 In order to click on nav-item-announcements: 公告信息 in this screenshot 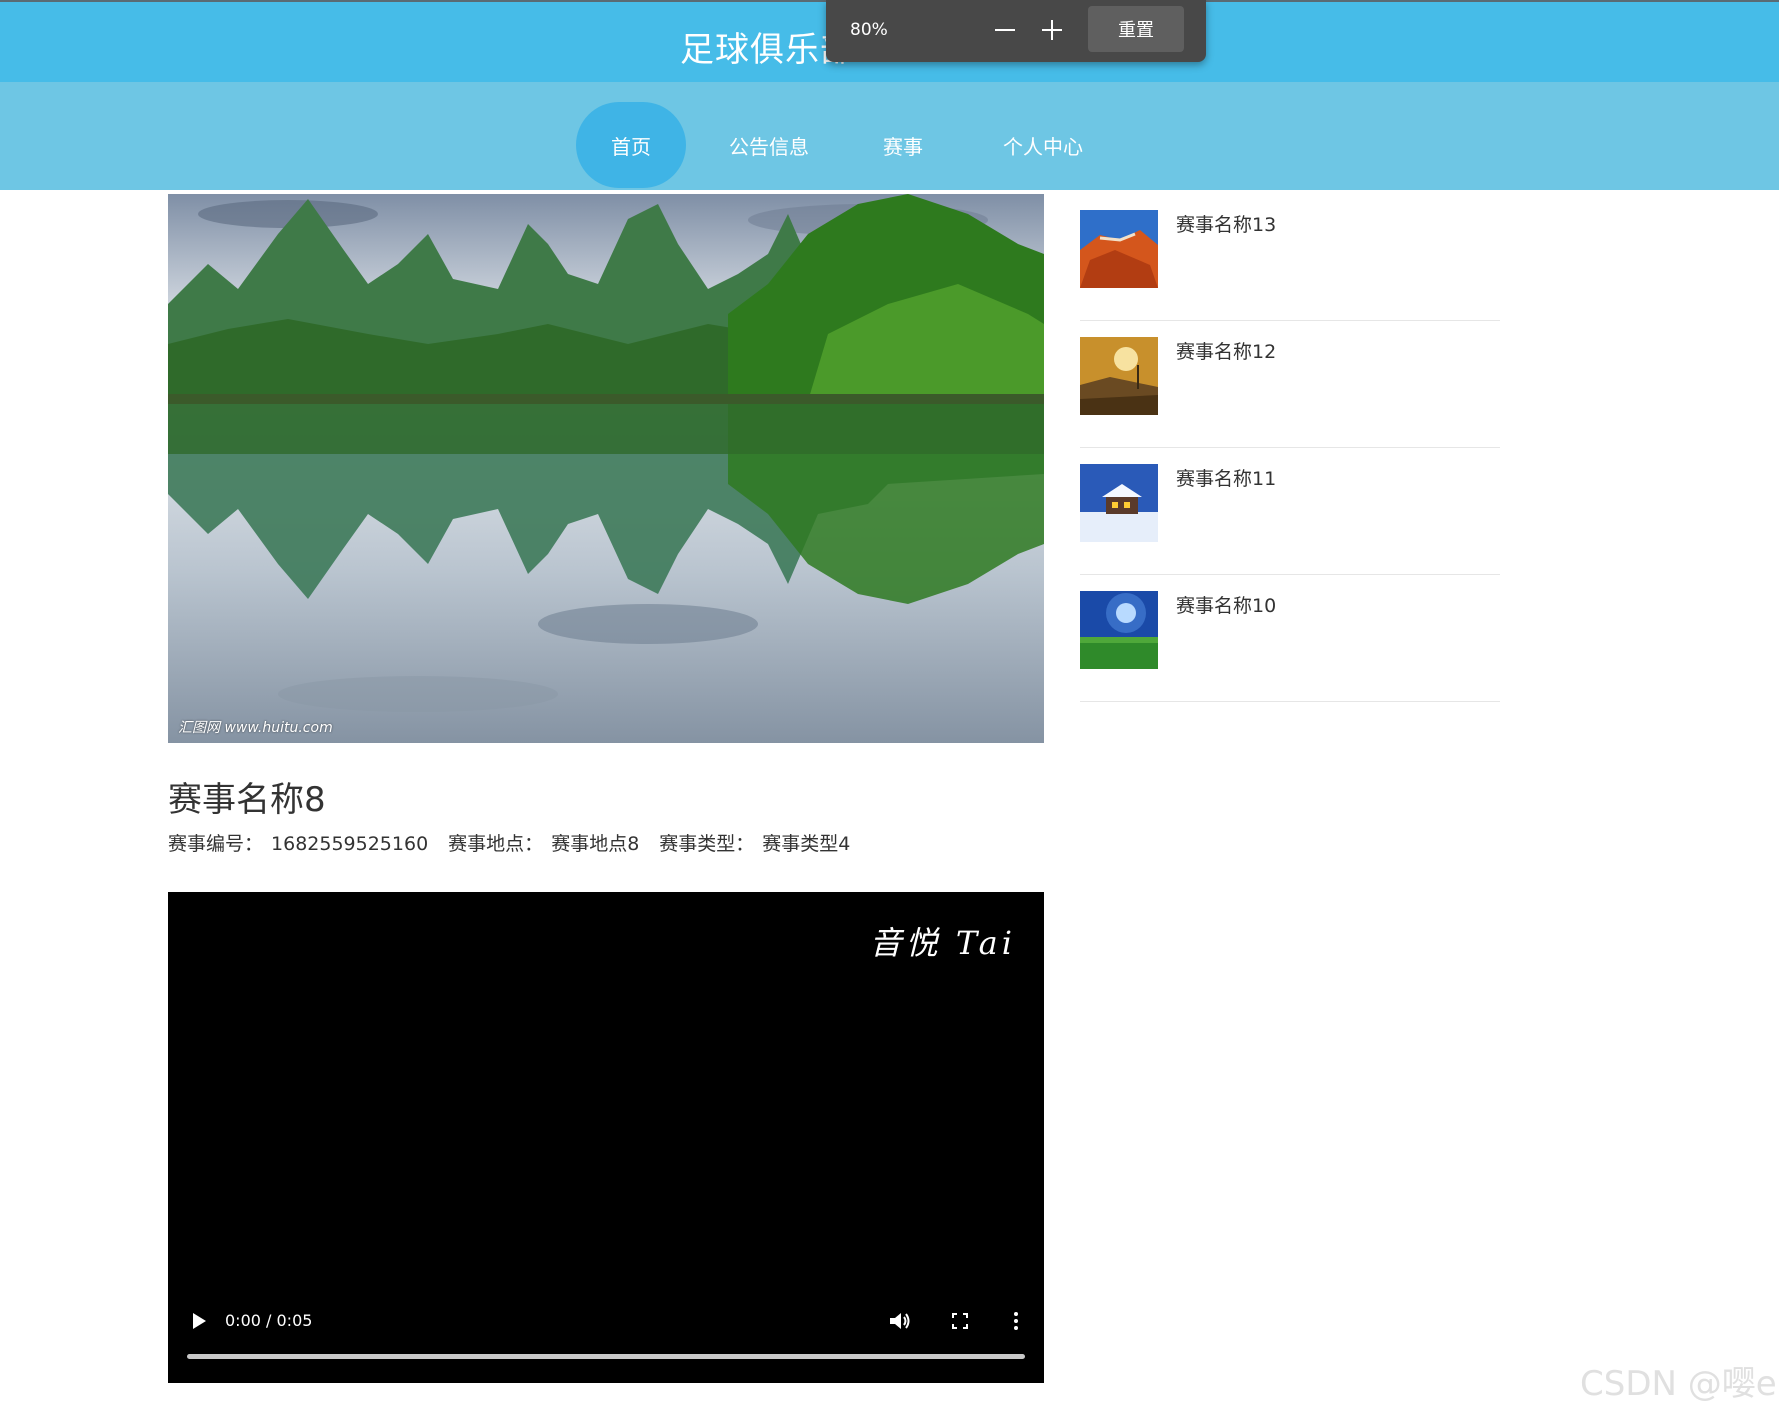, I will do `click(769, 145)`.